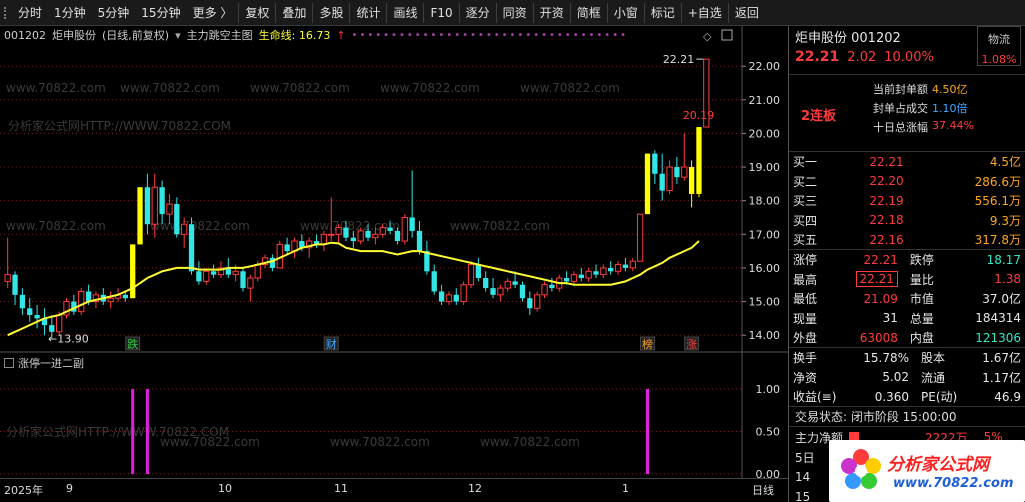 The width and height of the screenshot is (1025, 502). Describe the element at coordinates (119, 125) in the screenshot. I see `watermark-text: 分析家公式网HTTP://WWW.70822.COM` at that location.